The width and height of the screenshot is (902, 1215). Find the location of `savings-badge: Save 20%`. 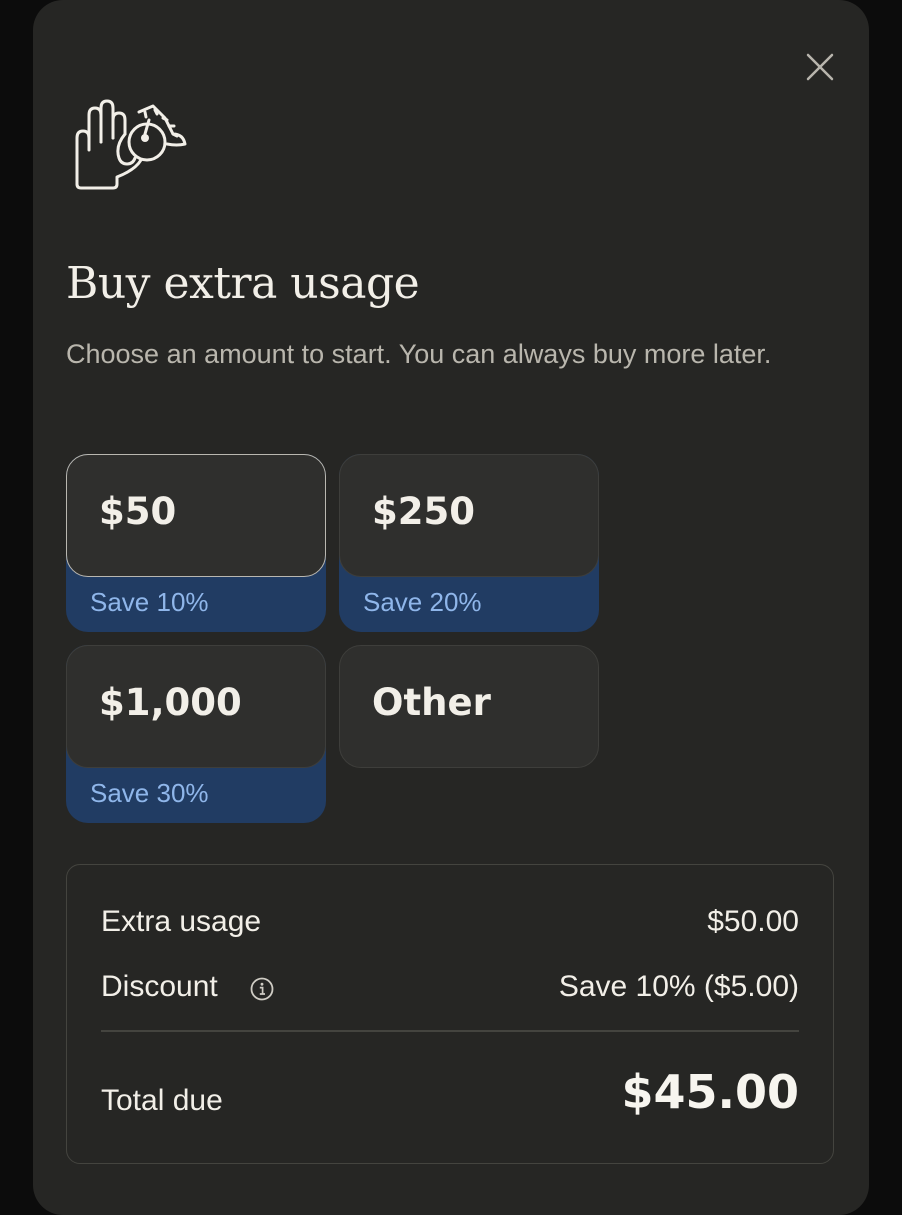

savings-badge: Save 20% is located at coordinates (422, 602).